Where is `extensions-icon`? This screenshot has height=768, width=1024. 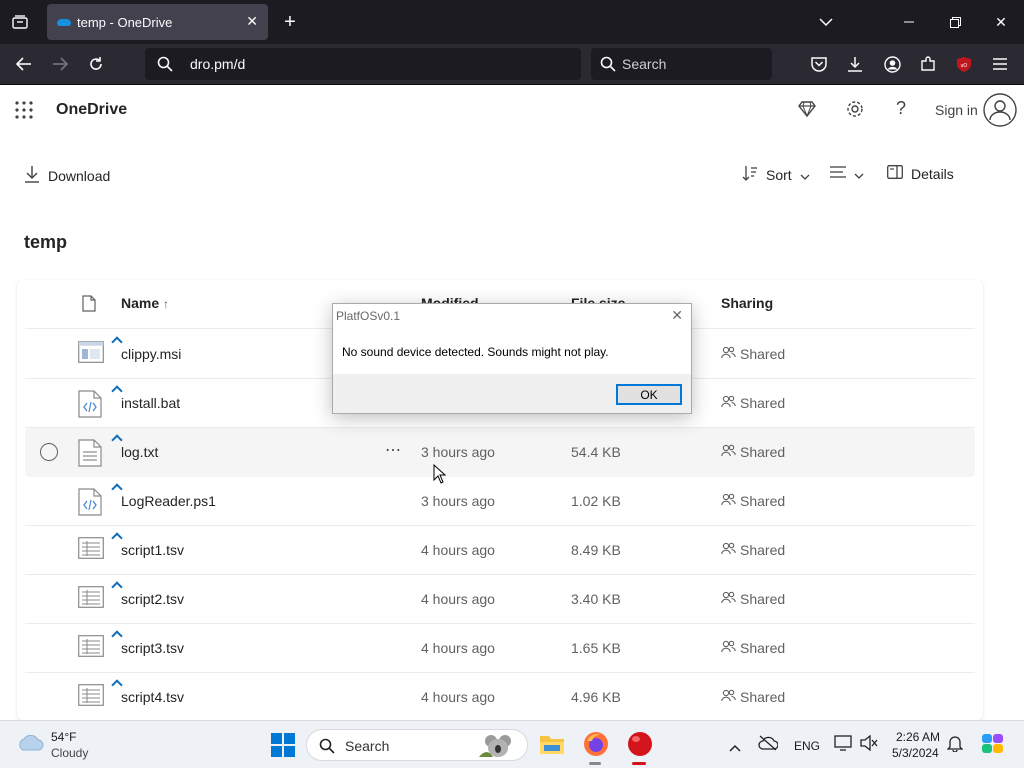
extensions-icon is located at coordinates (928, 64).